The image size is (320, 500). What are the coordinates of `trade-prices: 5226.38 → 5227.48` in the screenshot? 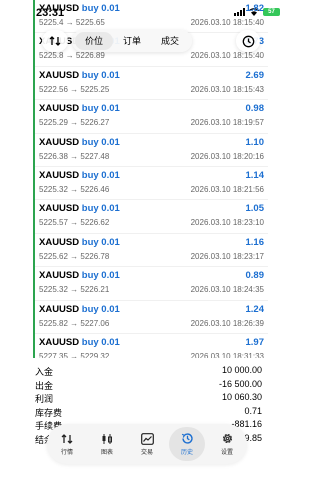 It's located at (74, 156).